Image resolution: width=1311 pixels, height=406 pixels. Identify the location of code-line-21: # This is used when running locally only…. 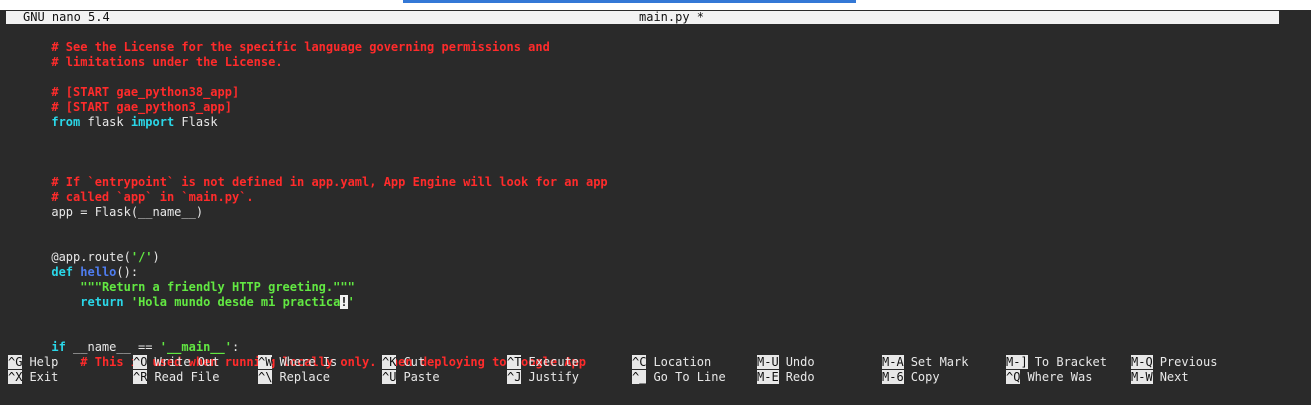
(297, 354).